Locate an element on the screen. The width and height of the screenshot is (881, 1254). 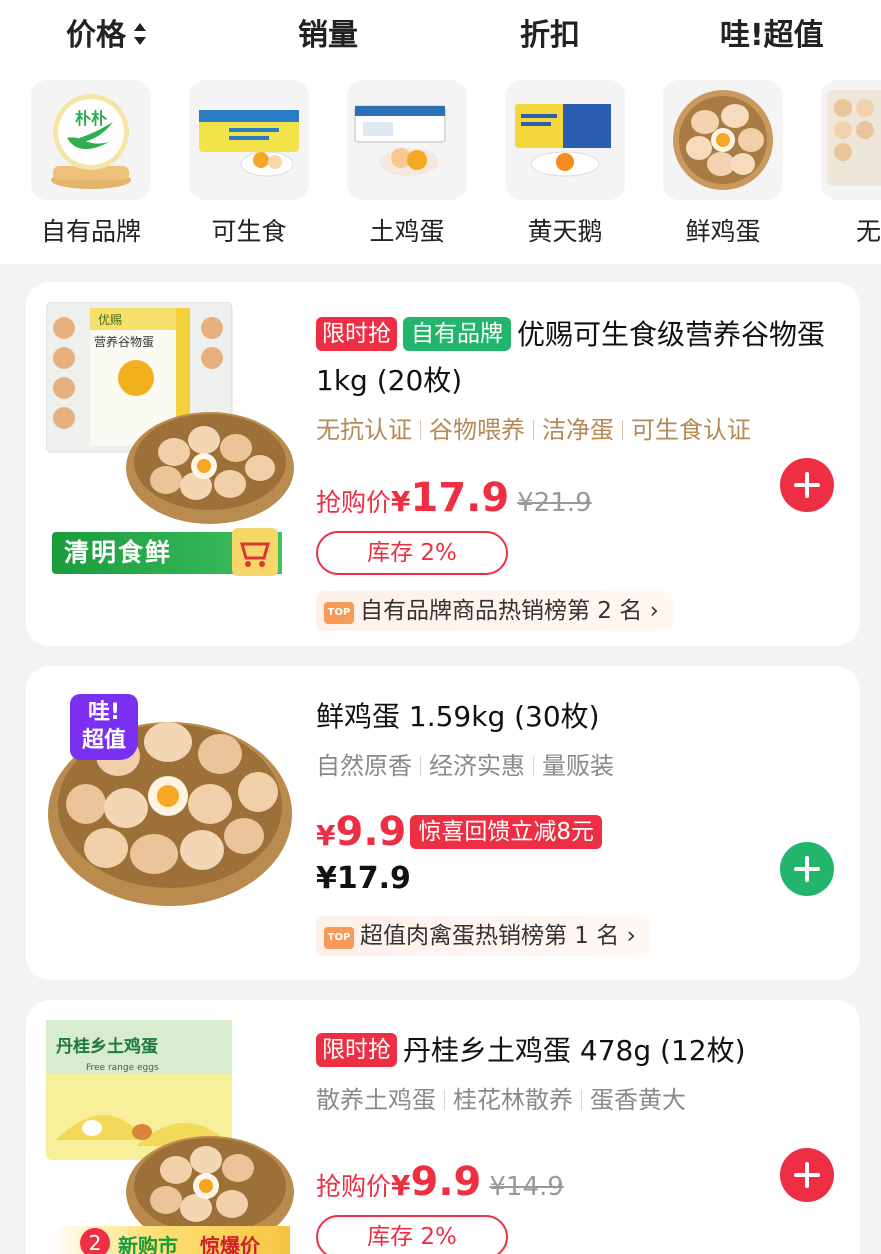
sort-by-sales-button: 销量 is located at coordinates (328, 36).